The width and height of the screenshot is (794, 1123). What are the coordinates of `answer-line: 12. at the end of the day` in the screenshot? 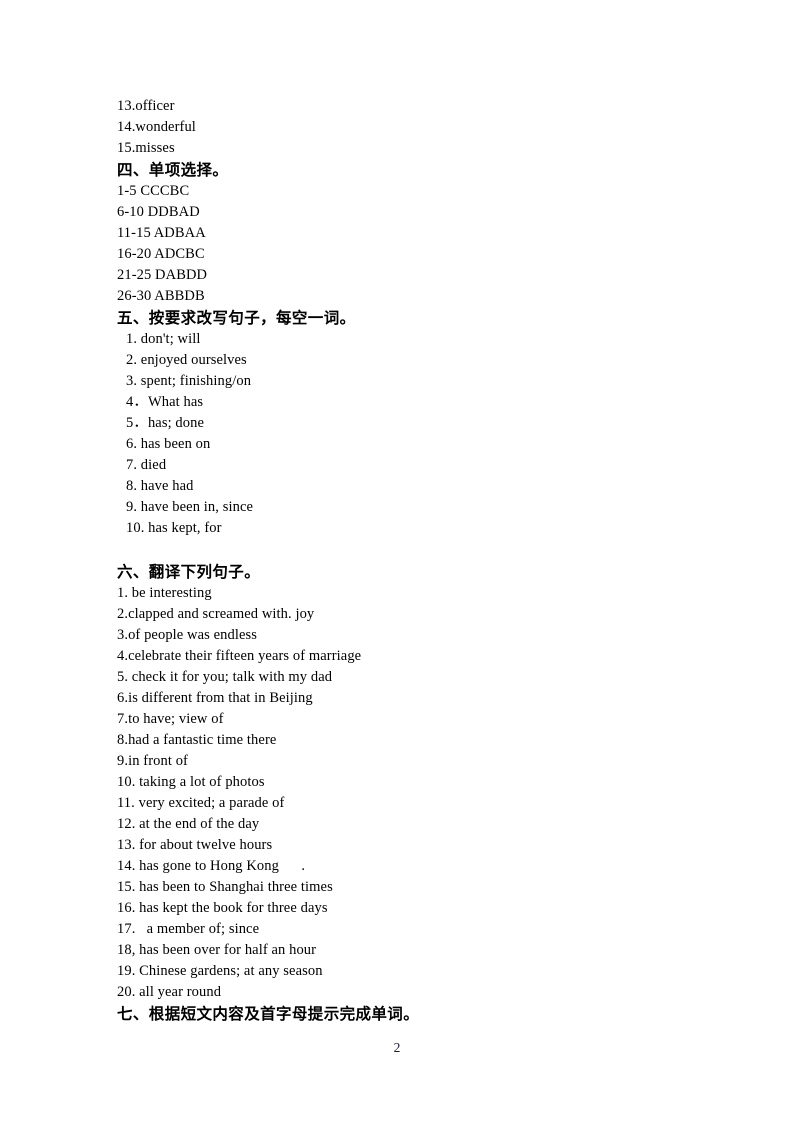 It's located at (188, 824).